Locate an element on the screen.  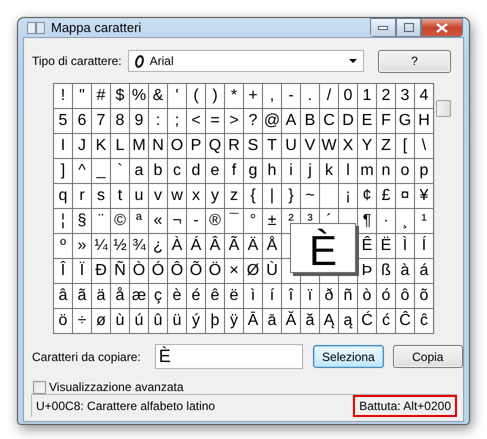
window-title: Mappa caratteri is located at coordinates (96, 27).